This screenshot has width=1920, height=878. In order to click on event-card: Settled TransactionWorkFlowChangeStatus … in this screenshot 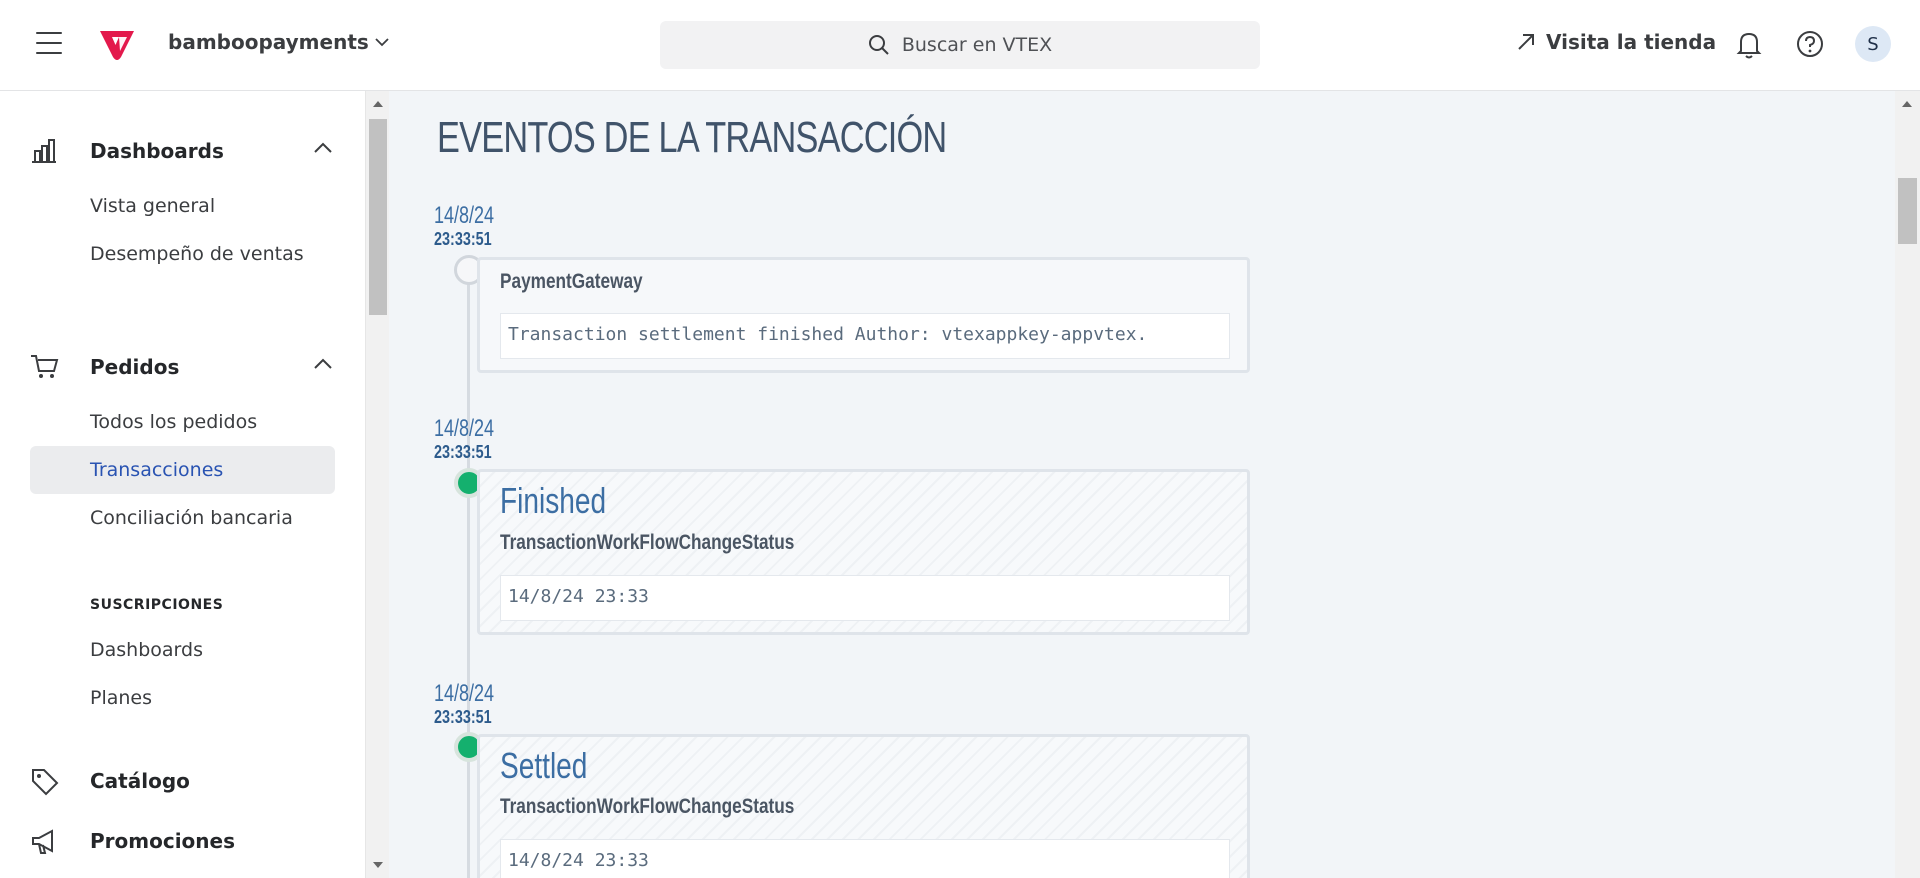, I will do `click(863, 806)`.